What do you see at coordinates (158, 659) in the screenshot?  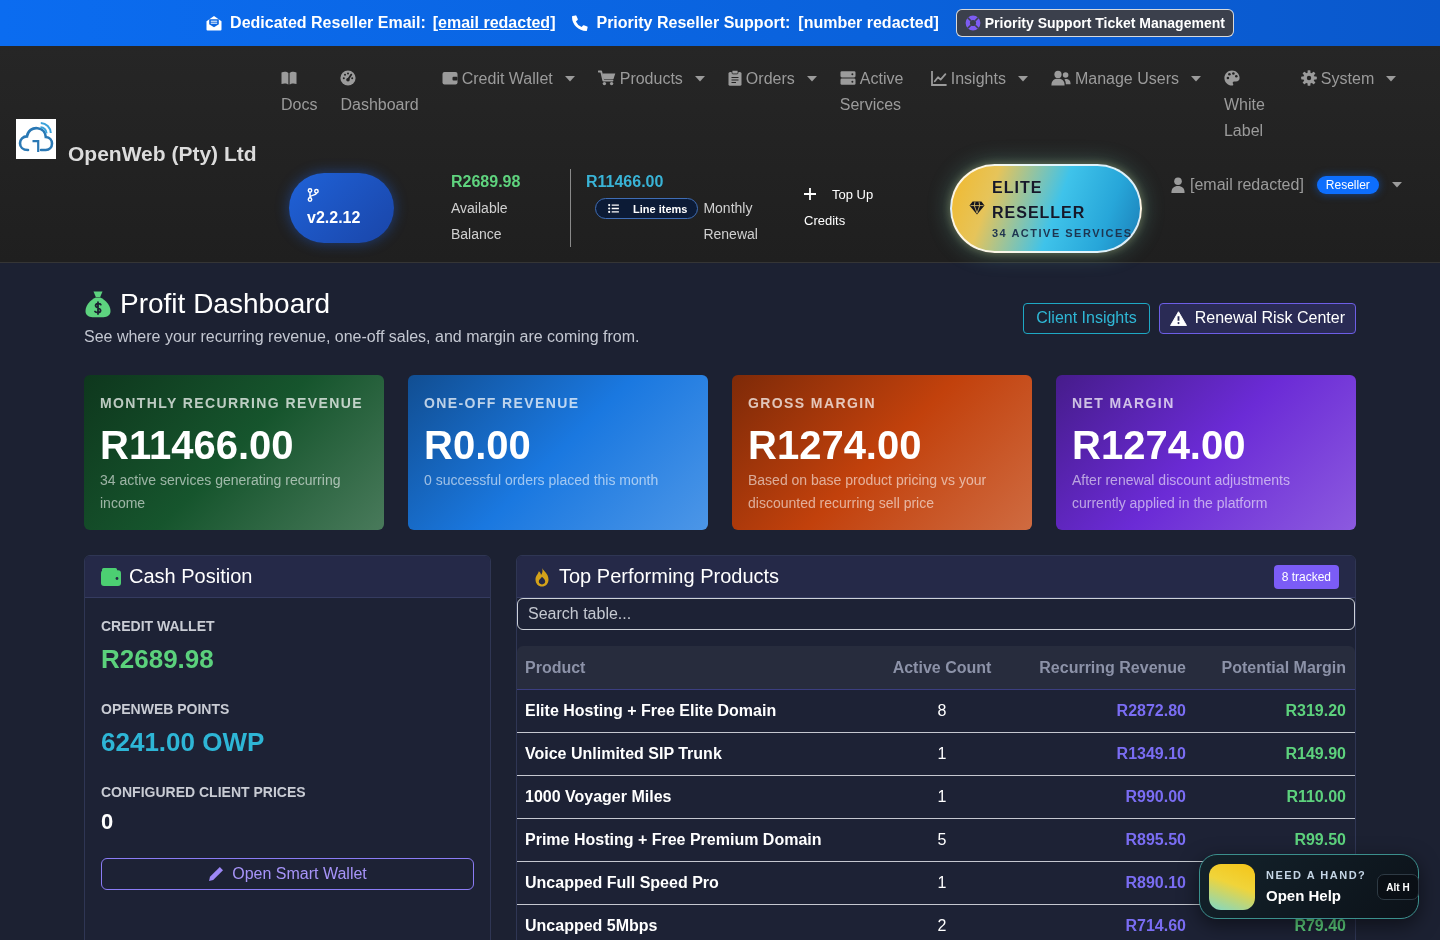 I see `metric-value: R2689.98` at bounding box center [158, 659].